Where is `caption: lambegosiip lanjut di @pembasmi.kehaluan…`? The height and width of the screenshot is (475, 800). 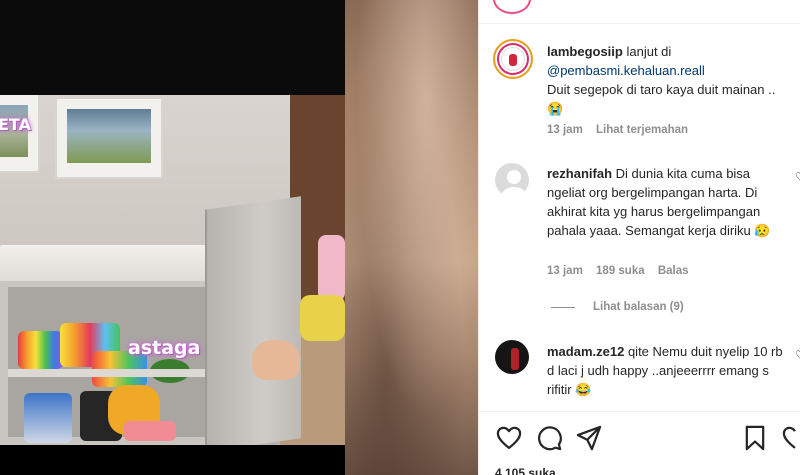 caption: lambegosiip lanjut di @pembasmi.kehaluan… is located at coordinates (670, 80).